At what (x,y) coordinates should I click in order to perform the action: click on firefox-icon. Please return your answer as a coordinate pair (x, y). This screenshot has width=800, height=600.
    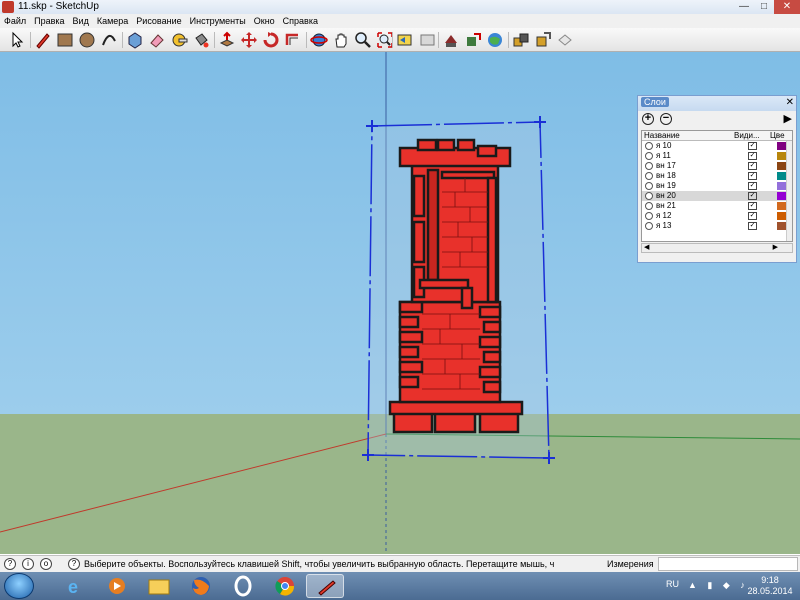
    Looking at the image, I should click on (201, 586).